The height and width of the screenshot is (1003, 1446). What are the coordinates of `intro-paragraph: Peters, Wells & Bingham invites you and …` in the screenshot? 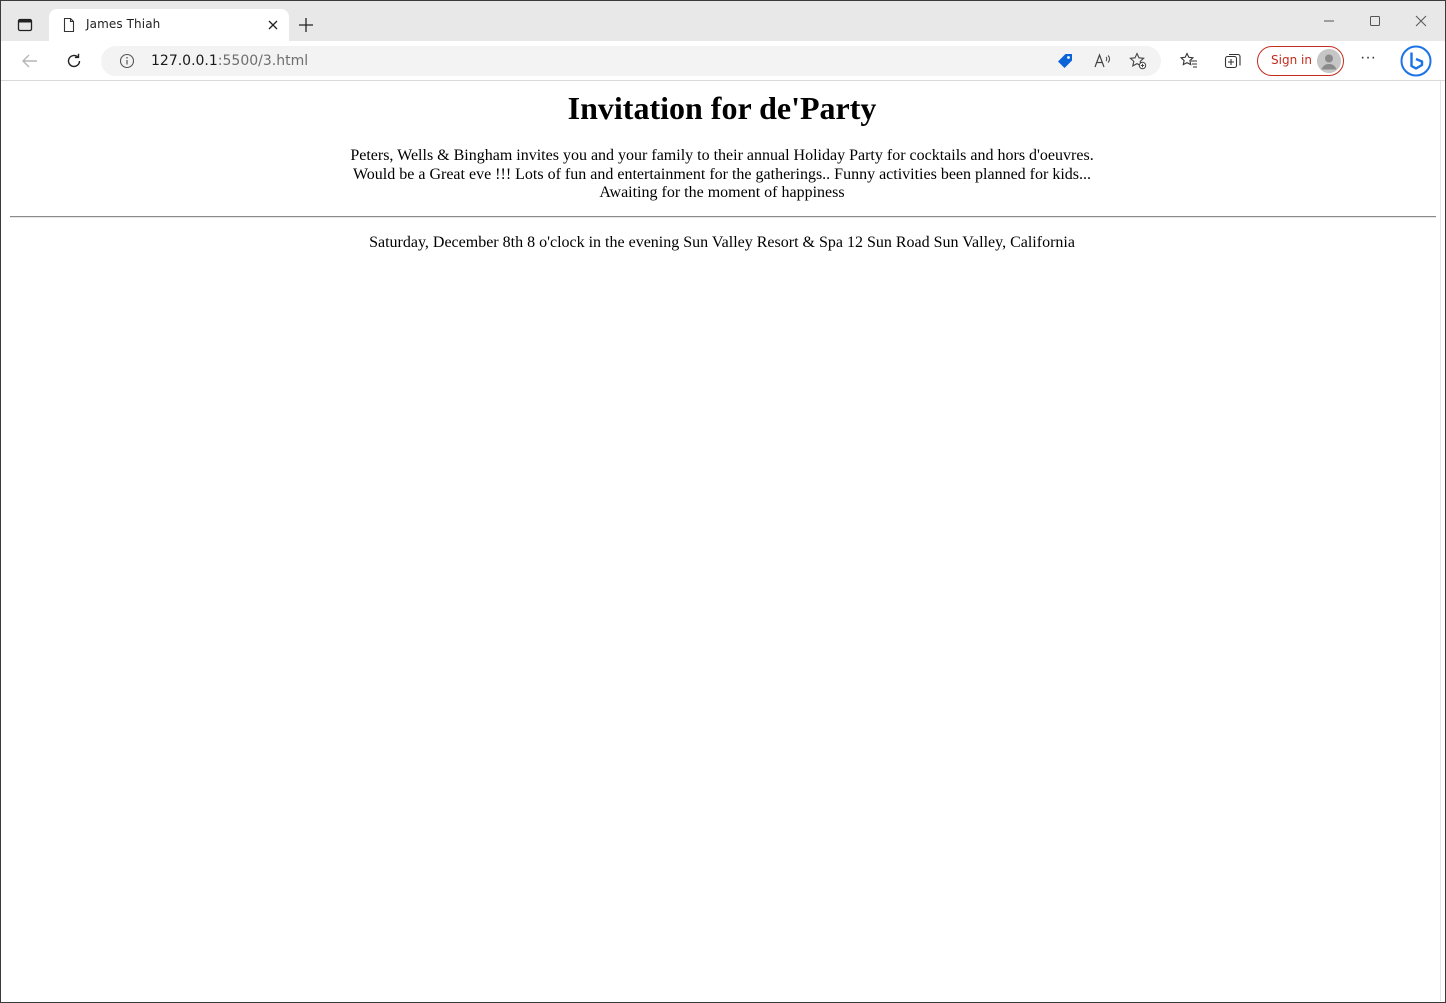 It's located at (722, 175).